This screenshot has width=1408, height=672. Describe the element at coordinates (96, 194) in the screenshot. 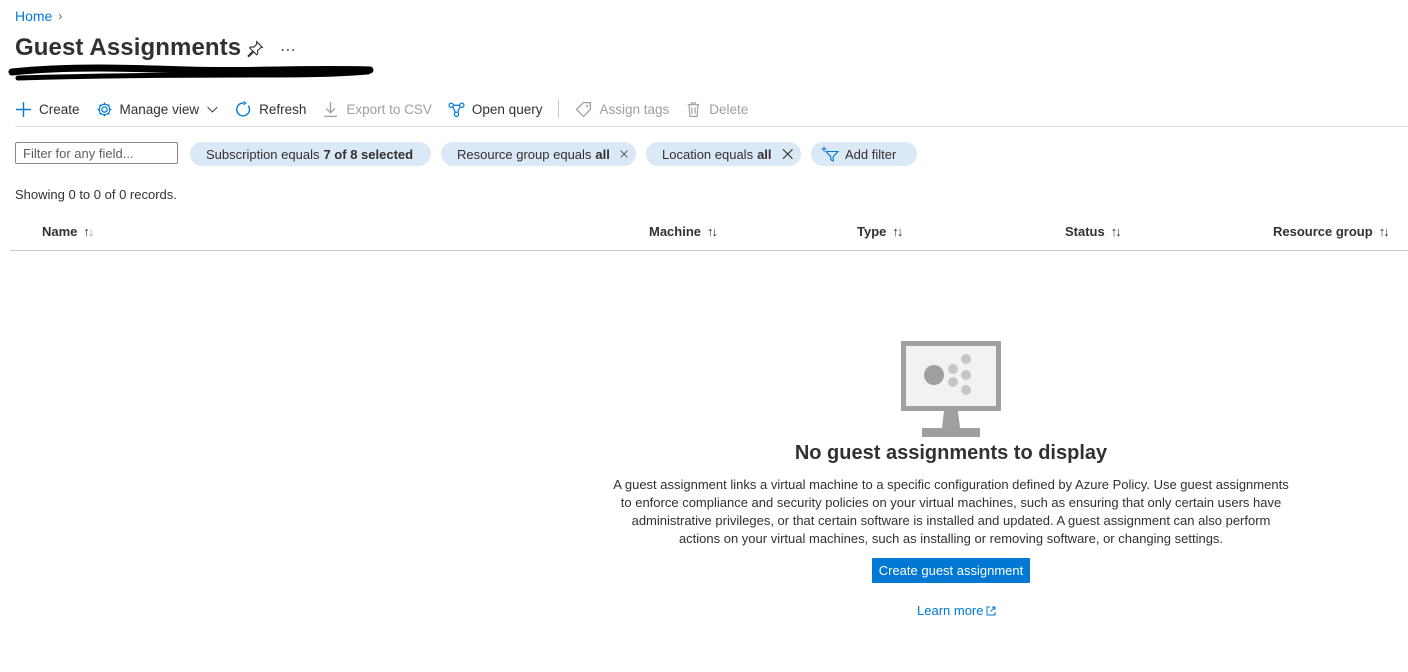

I see `records-count: Showing 0 to 0 of 0 records.` at that location.